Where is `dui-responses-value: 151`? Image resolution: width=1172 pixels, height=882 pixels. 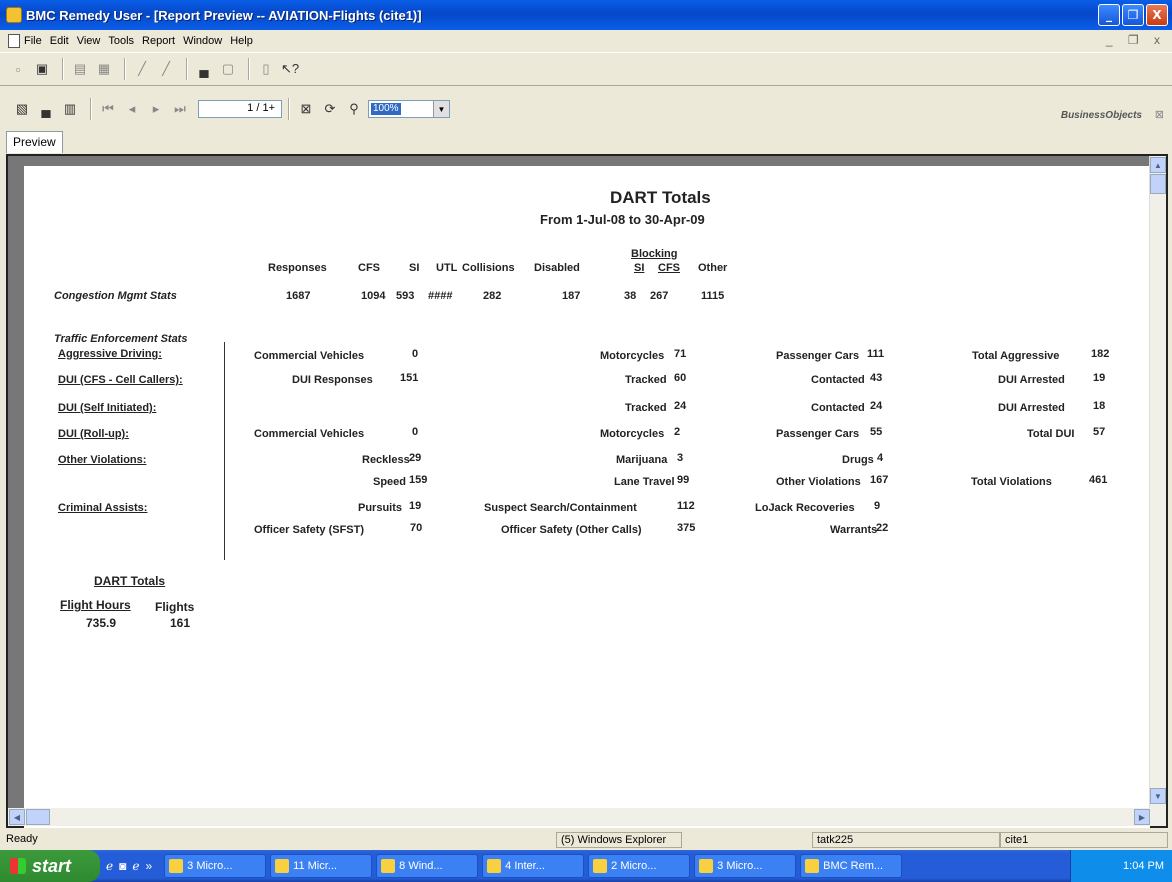 dui-responses-value: 151 is located at coordinates (409, 378).